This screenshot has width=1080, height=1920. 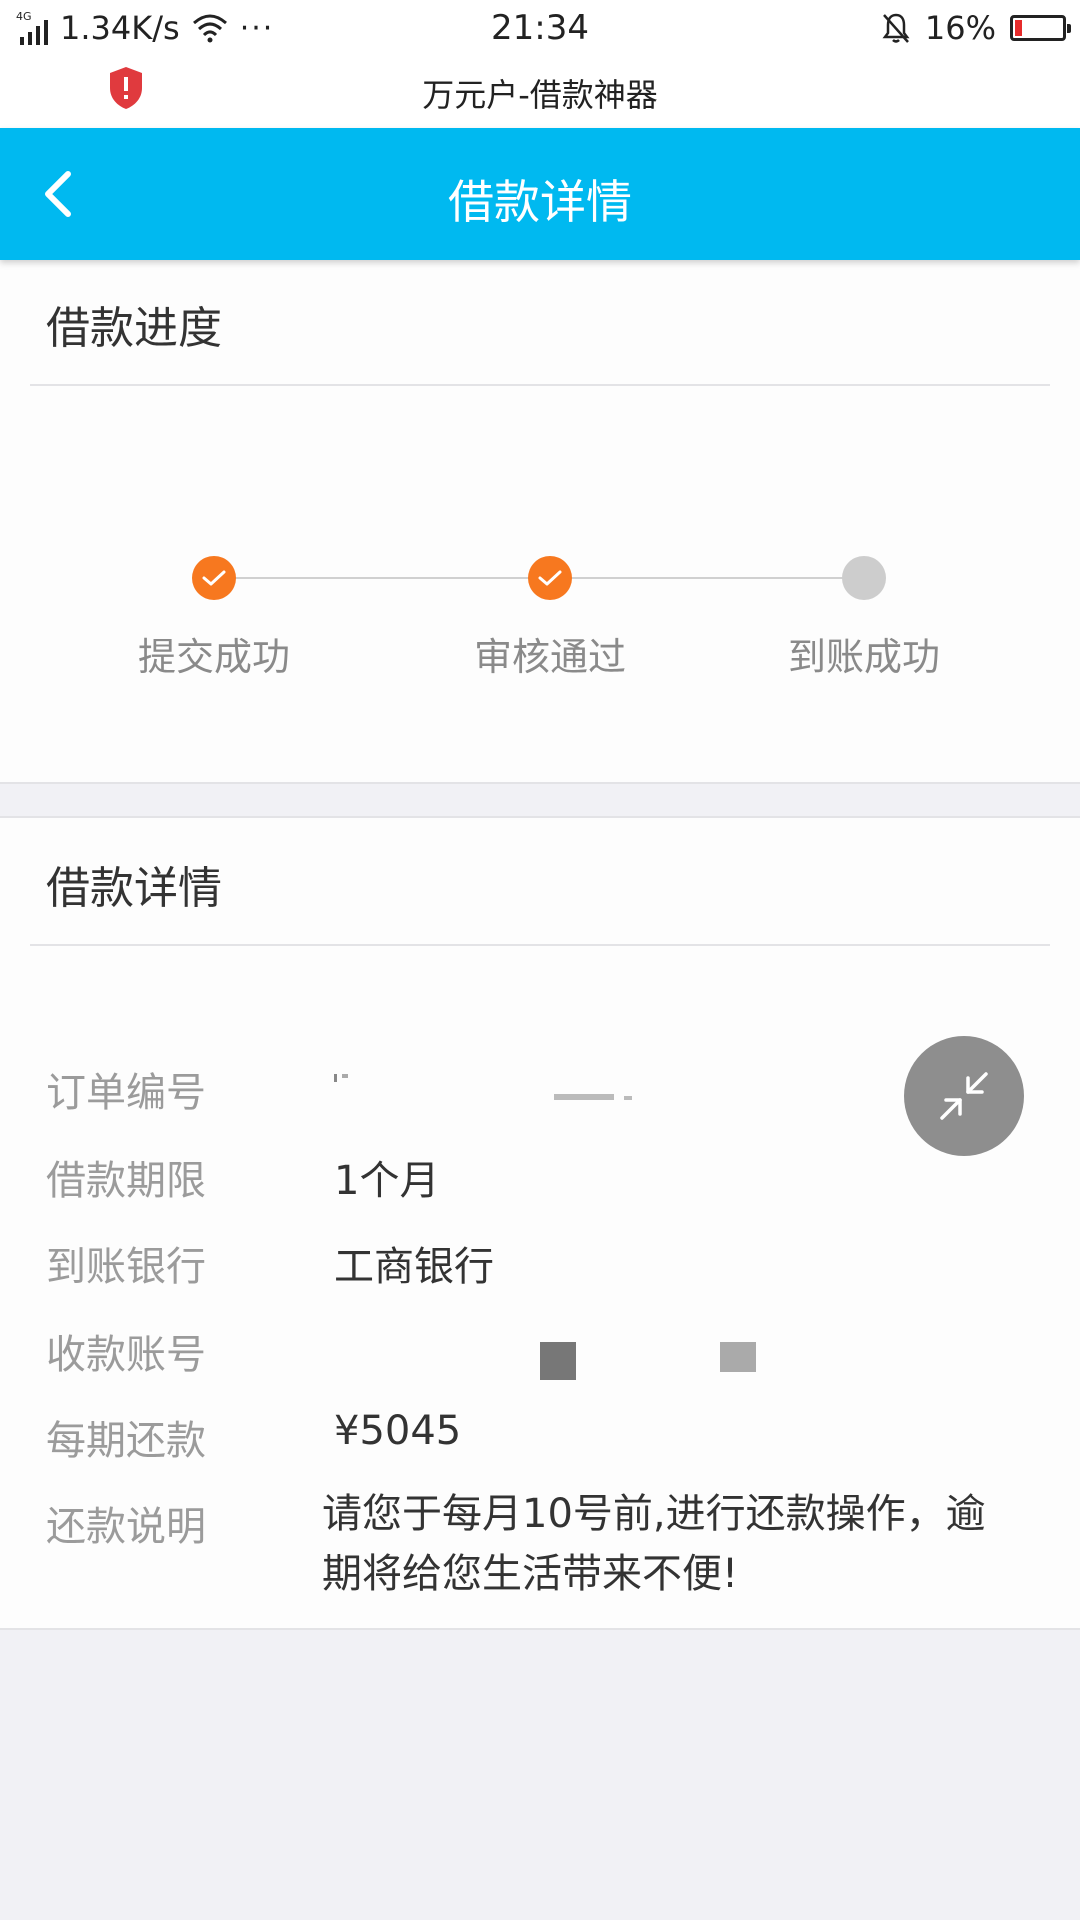 I want to click on step-label-submitted: 提交成功, so click(x=213, y=657).